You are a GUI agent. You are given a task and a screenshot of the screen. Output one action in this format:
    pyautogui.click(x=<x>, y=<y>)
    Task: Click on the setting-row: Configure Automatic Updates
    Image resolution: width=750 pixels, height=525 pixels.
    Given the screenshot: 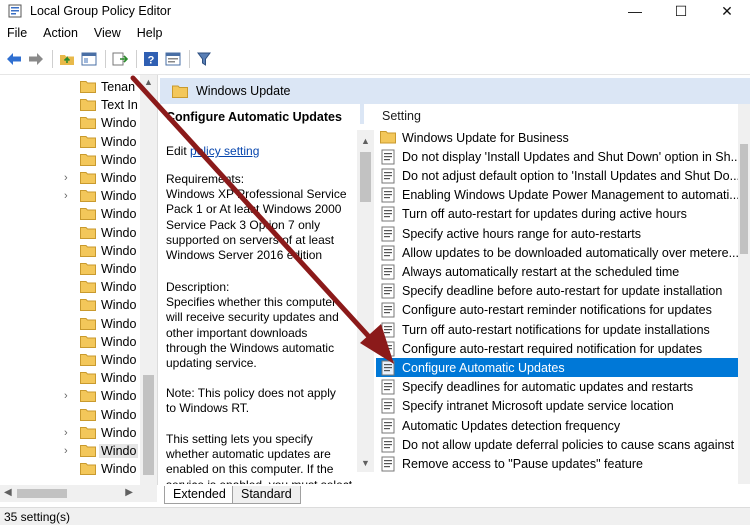 What is the action you would take?
    pyautogui.click(x=563, y=368)
    